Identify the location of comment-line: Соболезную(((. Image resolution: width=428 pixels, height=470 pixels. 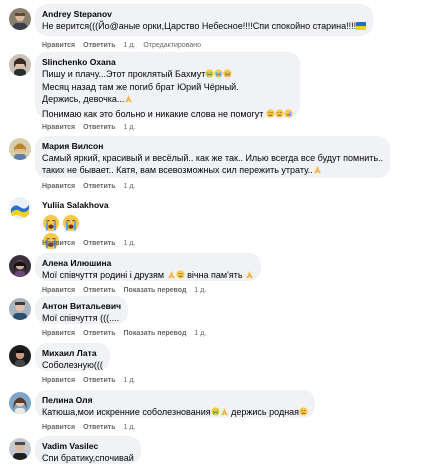
(72, 365).